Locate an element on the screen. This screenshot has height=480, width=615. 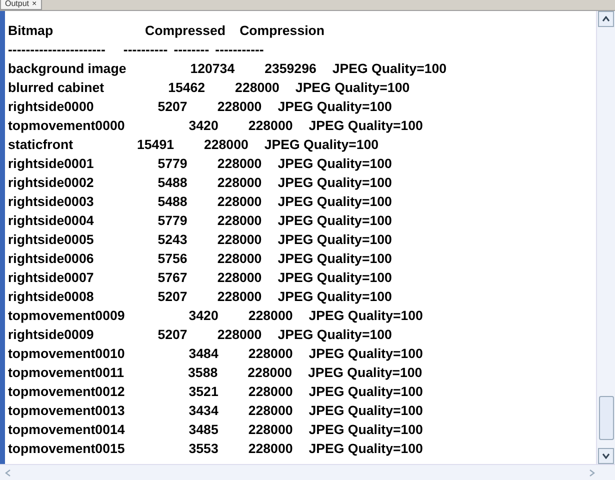
dashed-rule-text: -------- is located at coordinates (192, 50).